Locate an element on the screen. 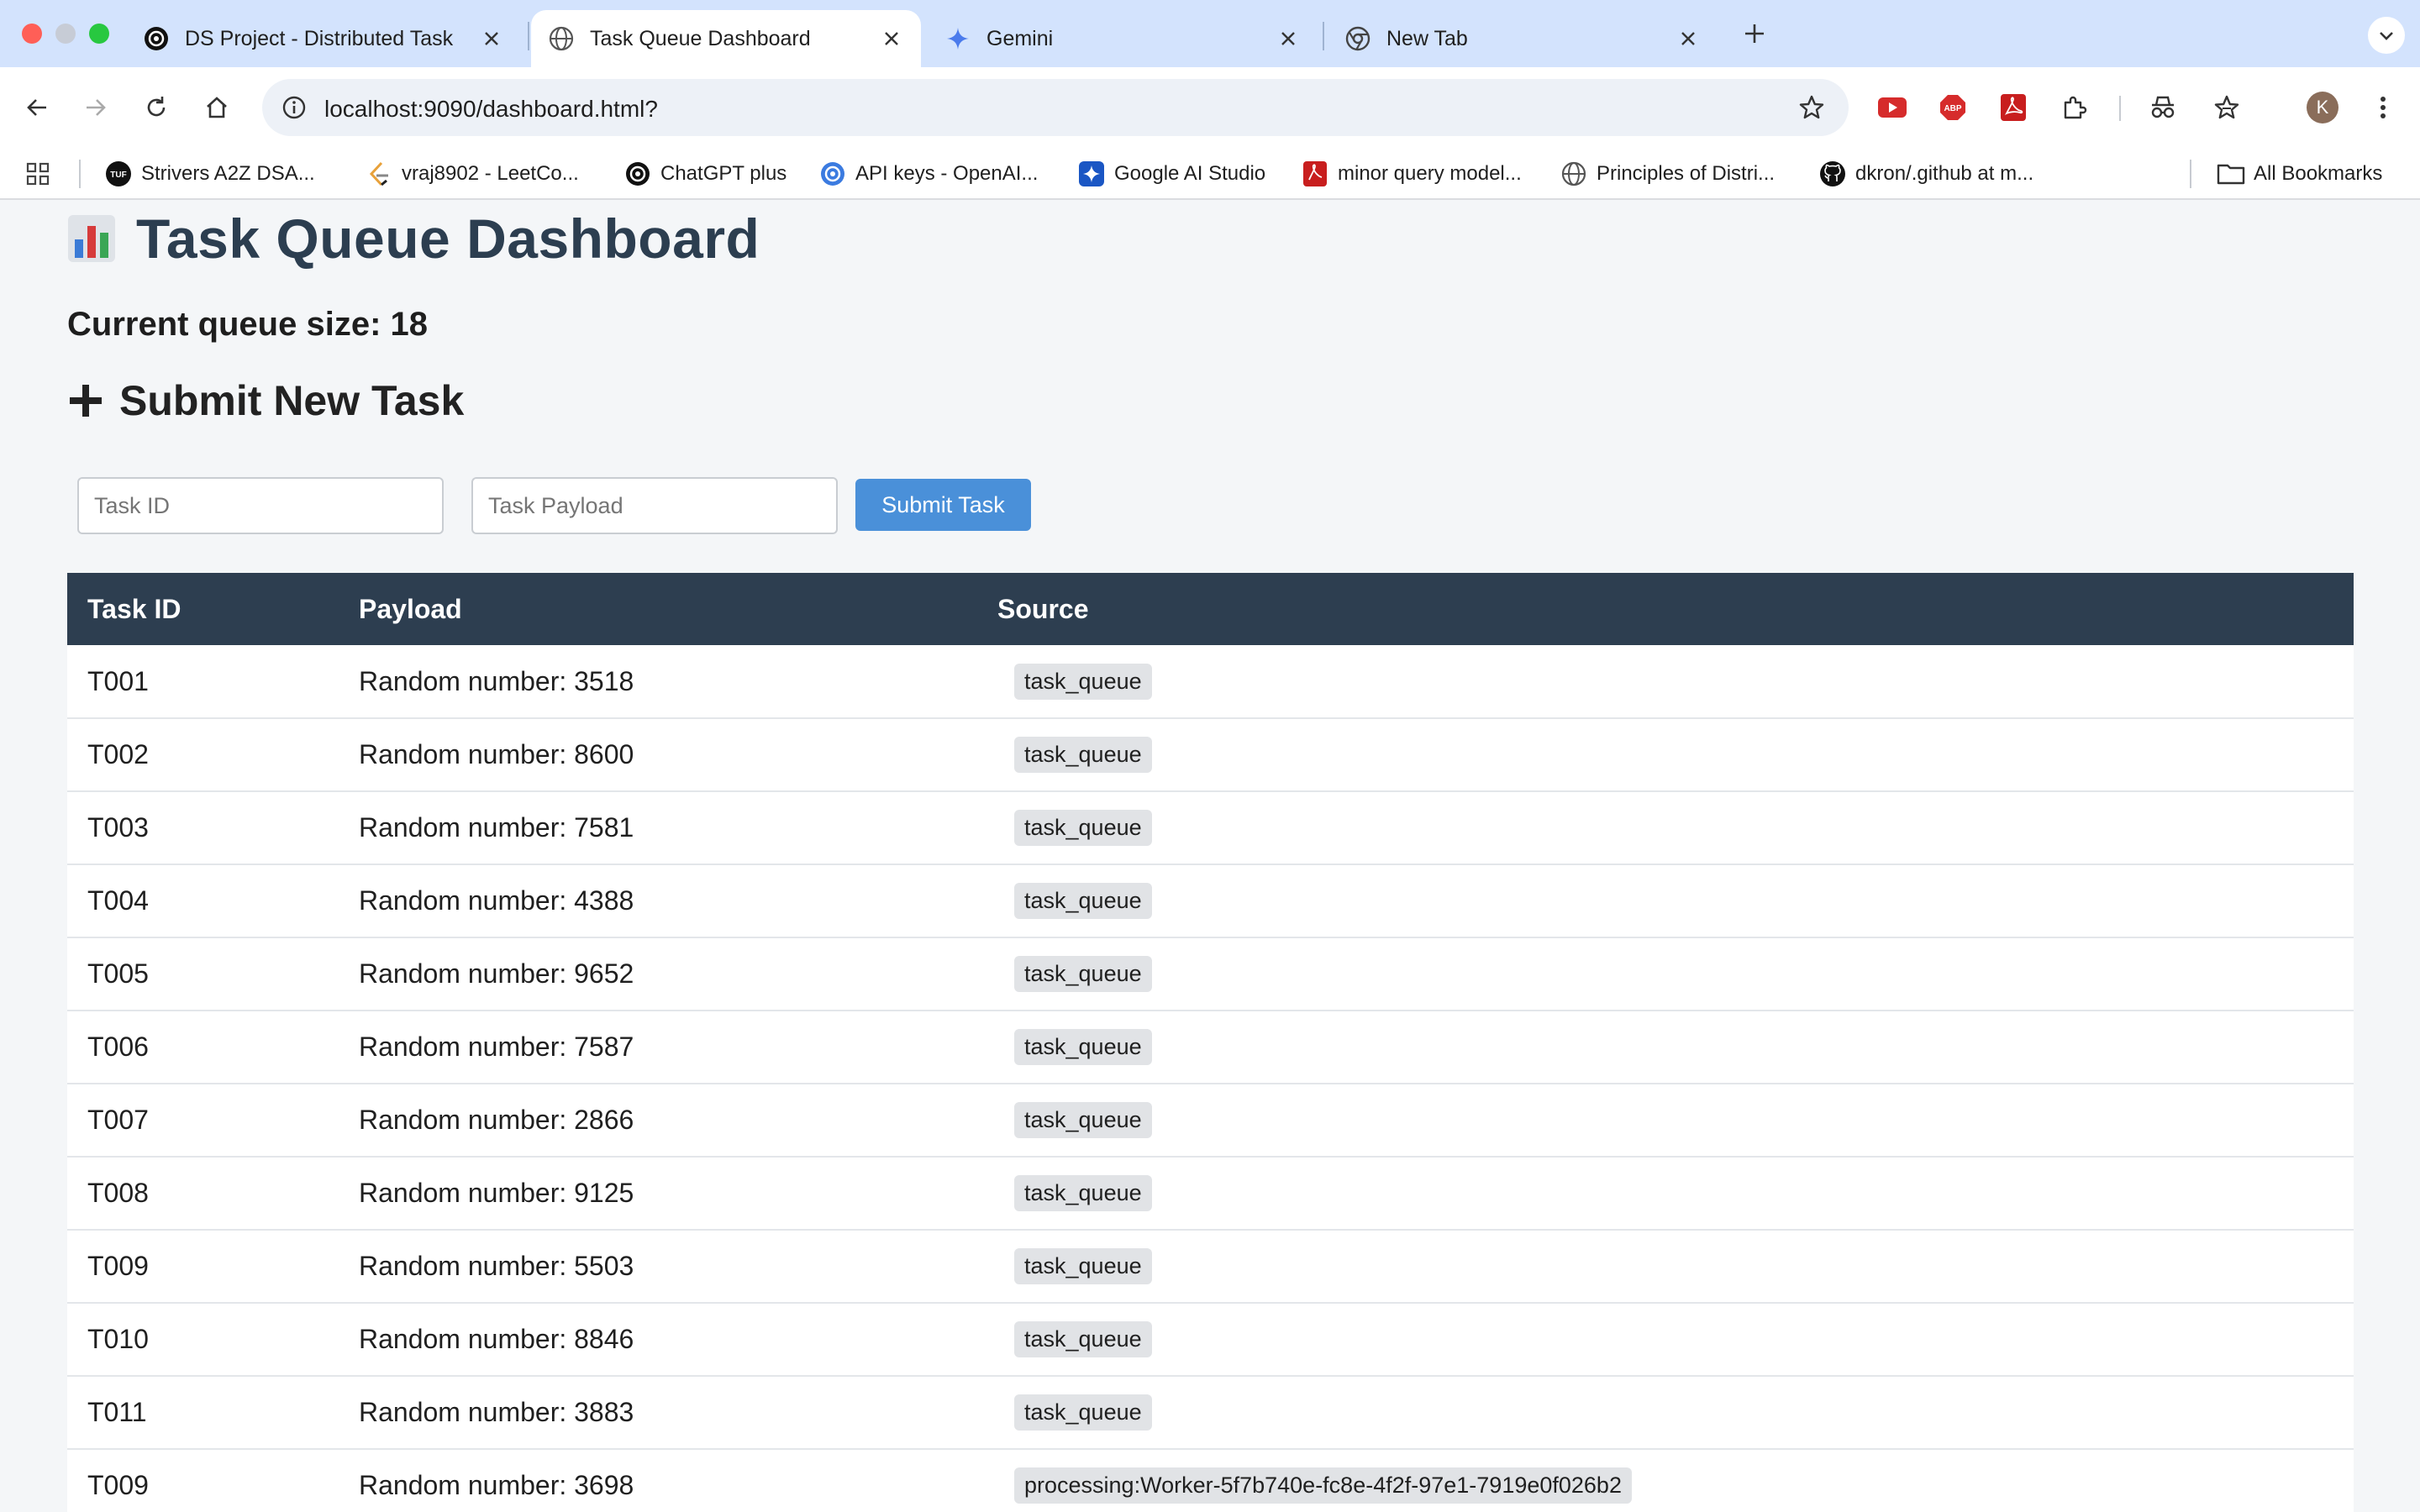  globe-icon is located at coordinates (561, 38).